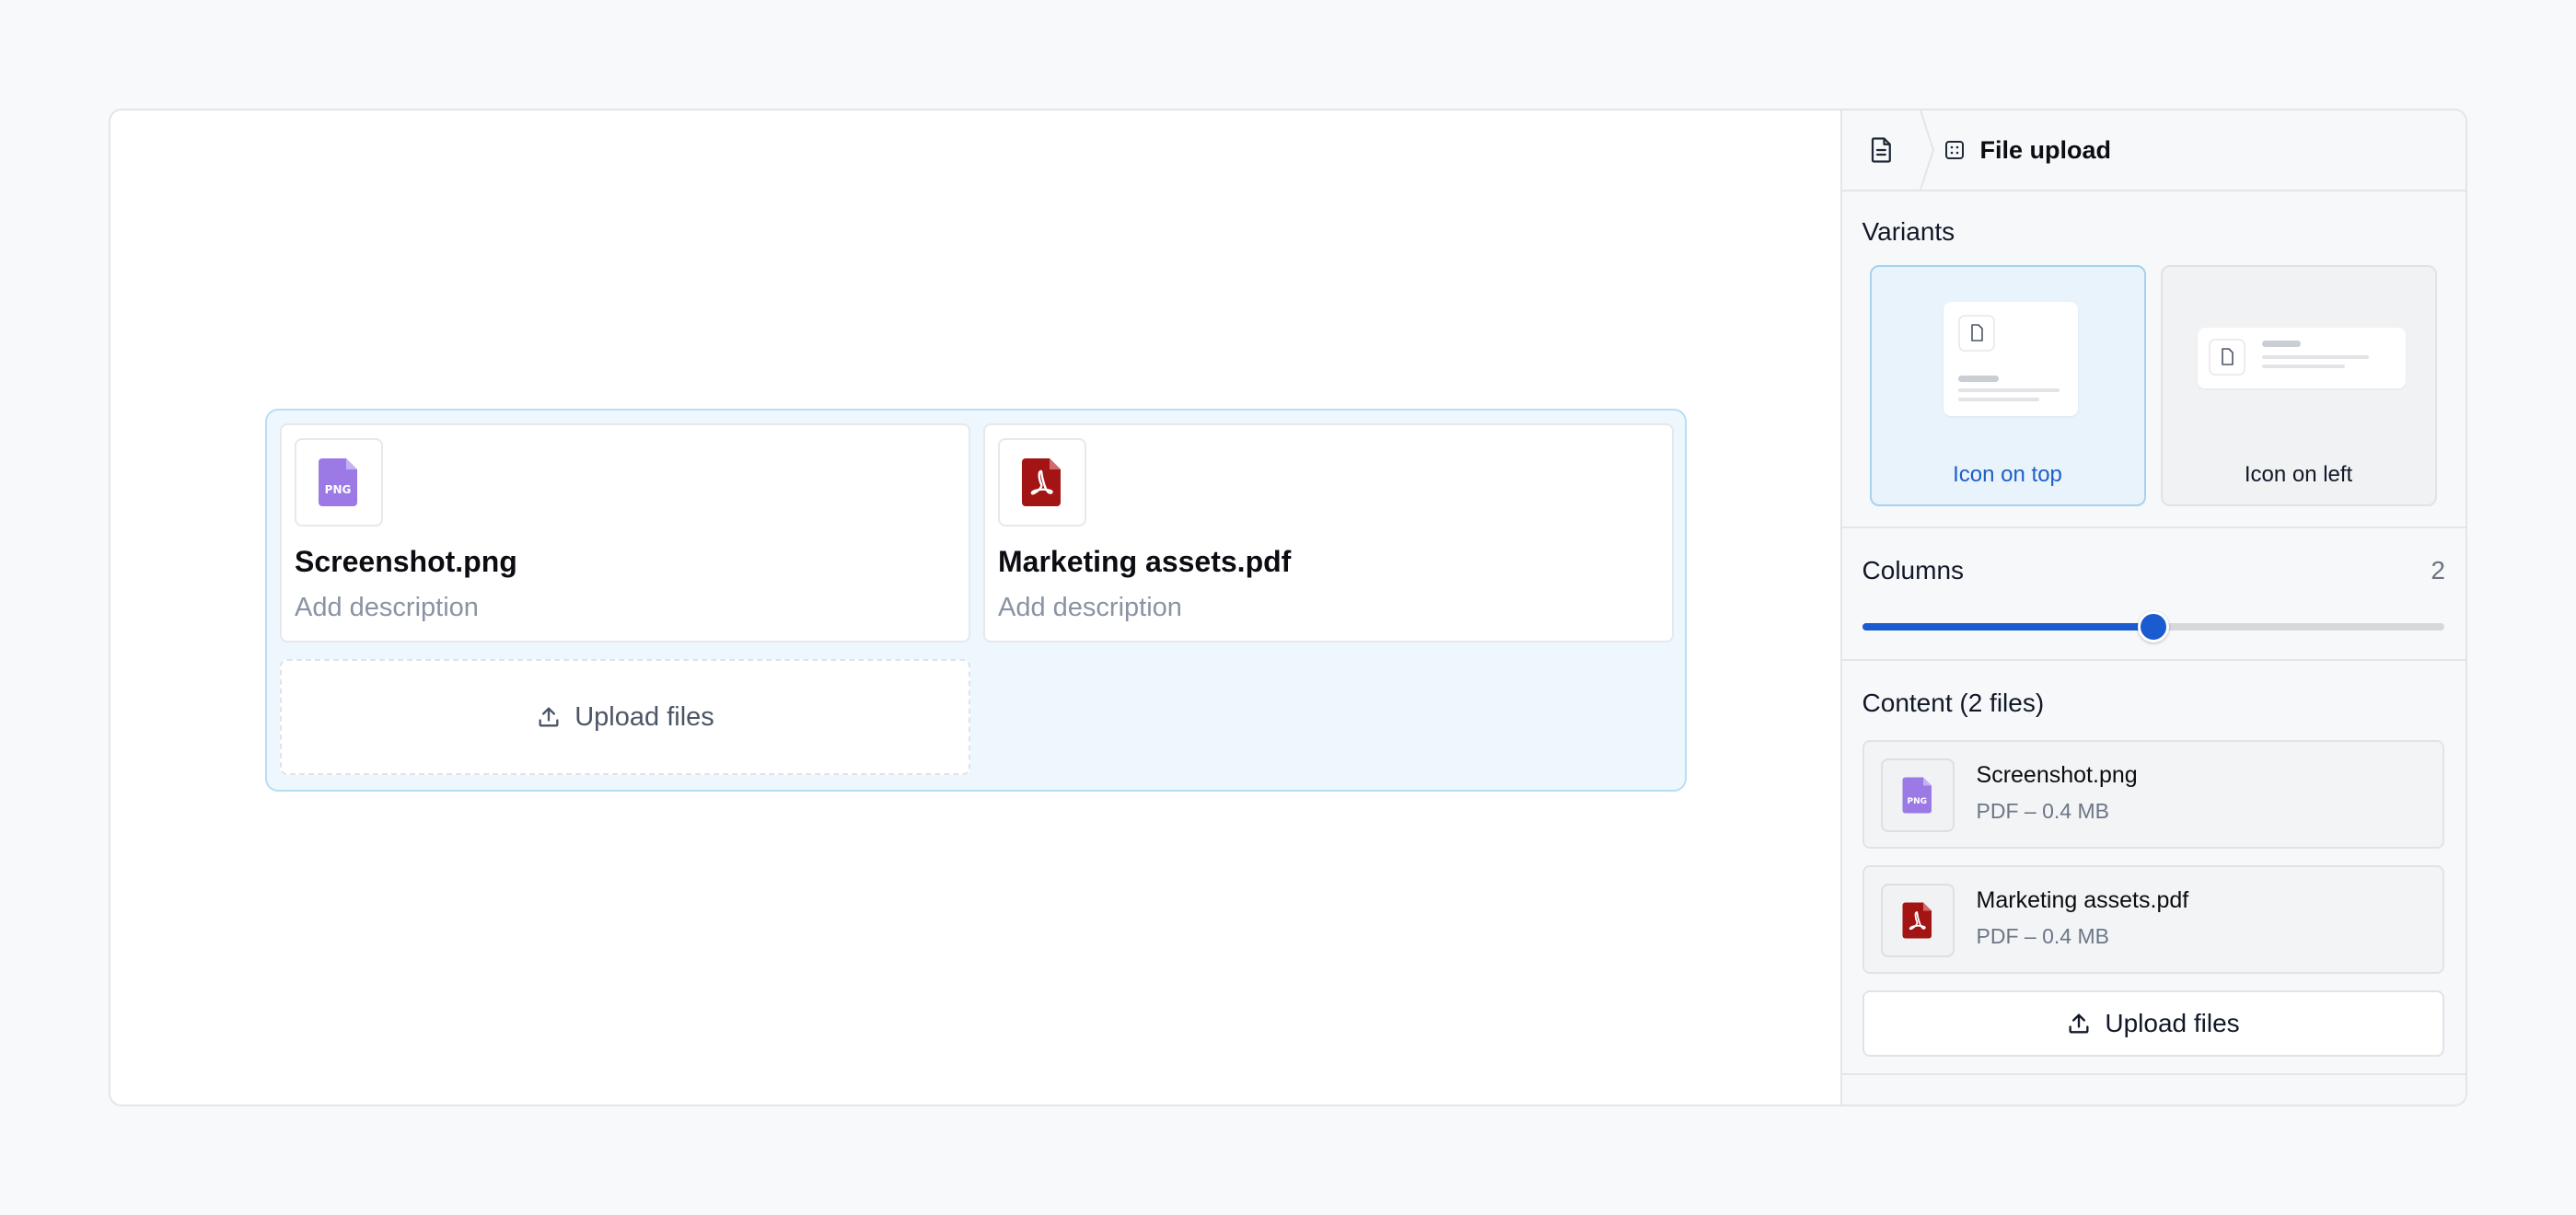 The image size is (2576, 1215). I want to click on file-name: Marketing assets.pdf, so click(1144, 562).